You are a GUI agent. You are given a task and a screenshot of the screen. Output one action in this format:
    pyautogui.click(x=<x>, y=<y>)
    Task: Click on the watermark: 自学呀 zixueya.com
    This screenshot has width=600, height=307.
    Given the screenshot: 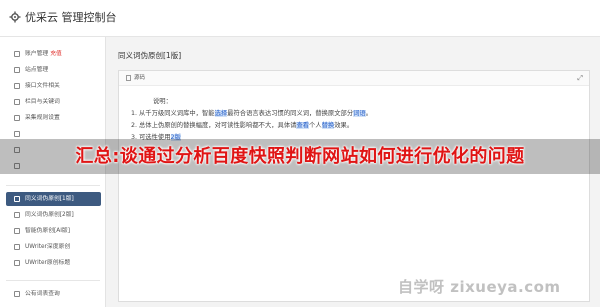 What is the action you would take?
    pyautogui.click(x=479, y=287)
    